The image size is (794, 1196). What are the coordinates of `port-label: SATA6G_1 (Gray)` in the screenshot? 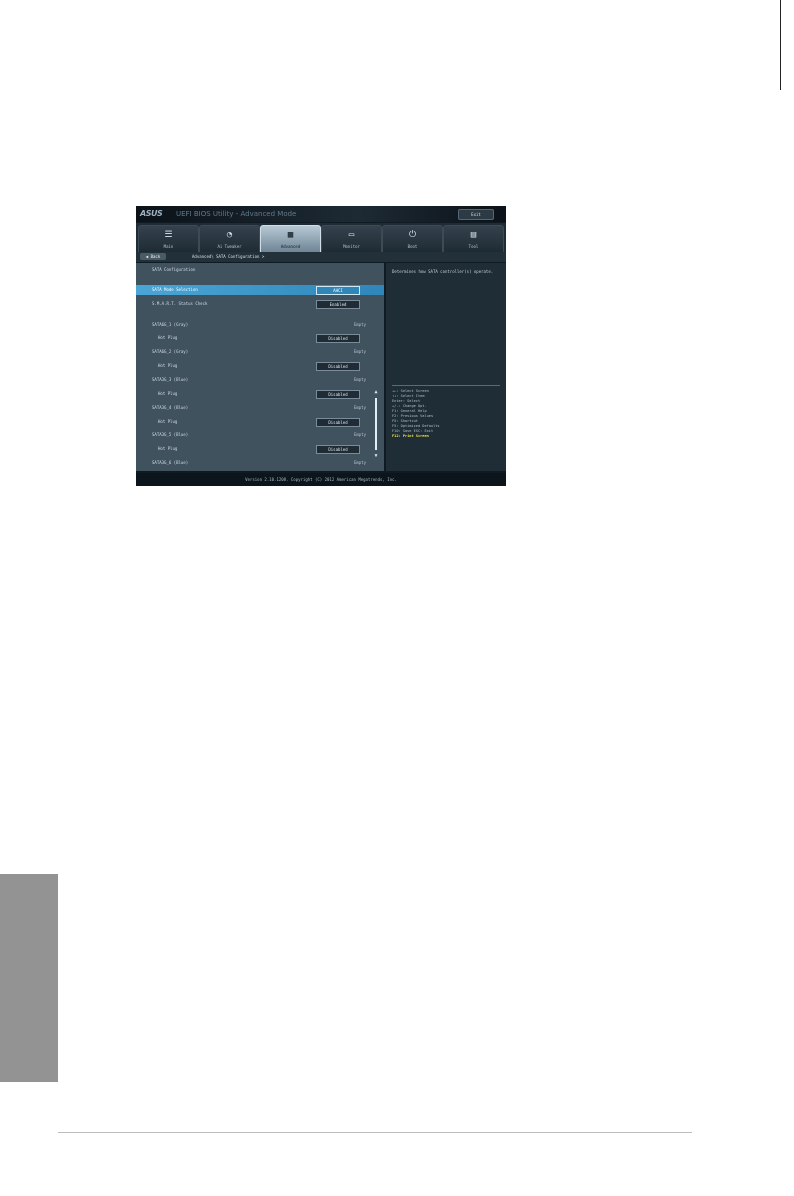 It's located at (170, 324).